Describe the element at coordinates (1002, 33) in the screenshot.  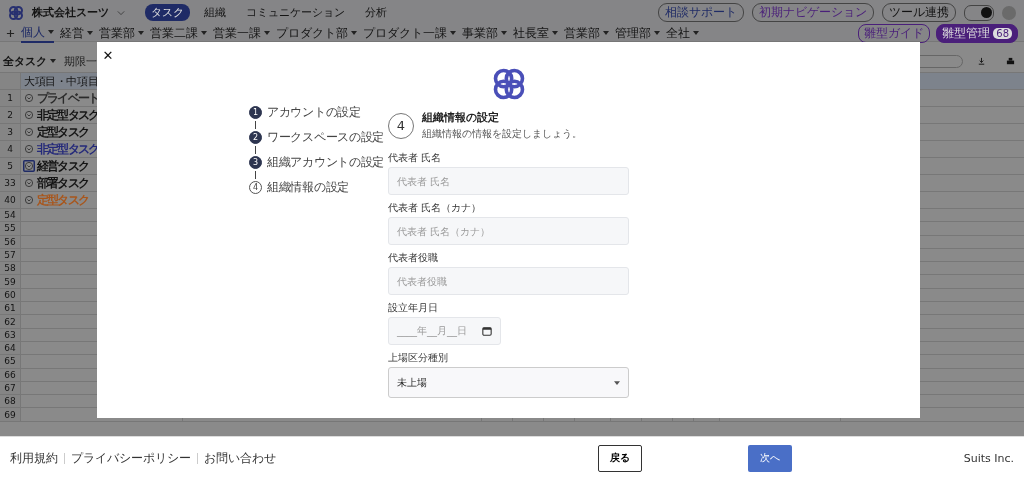
I see `count-badge: 68` at that location.